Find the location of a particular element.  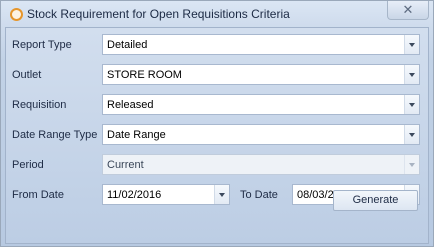

to-date-label: To Date is located at coordinates (259, 195).